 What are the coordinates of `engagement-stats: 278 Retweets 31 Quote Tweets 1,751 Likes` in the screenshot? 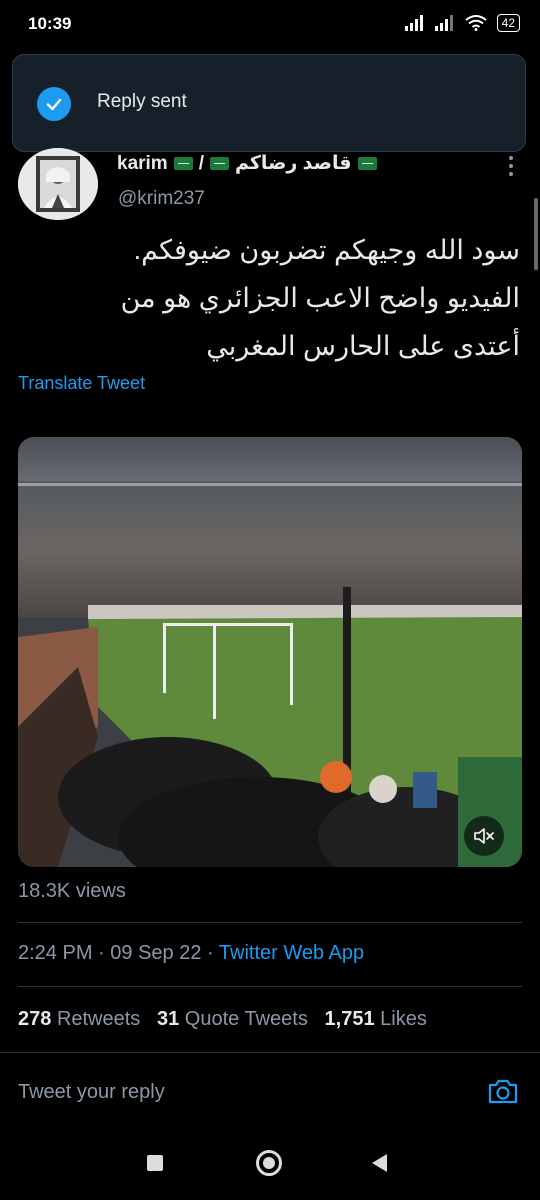 It's located at (222, 1019).